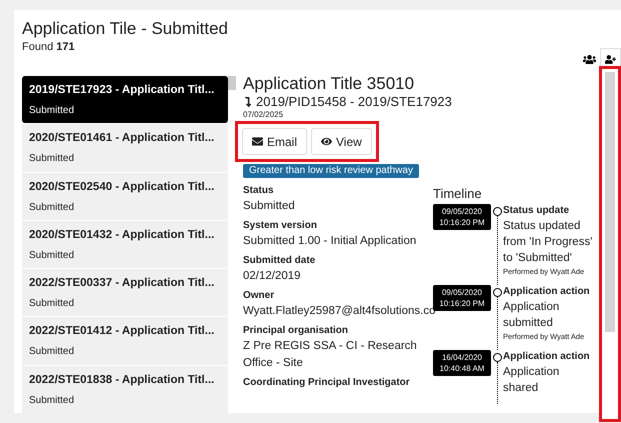 This screenshot has height=423, width=621. Describe the element at coordinates (38, 47) in the screenshot. I see `found-label: Found` at that location.